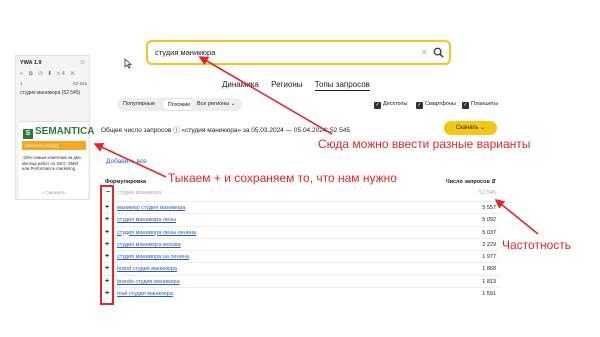 The width and height of the screenshot is (600, 337). Describe the element at coordinates (31, 63) in the screenshot. I see `widget-title: YWA 1.9` at that location.